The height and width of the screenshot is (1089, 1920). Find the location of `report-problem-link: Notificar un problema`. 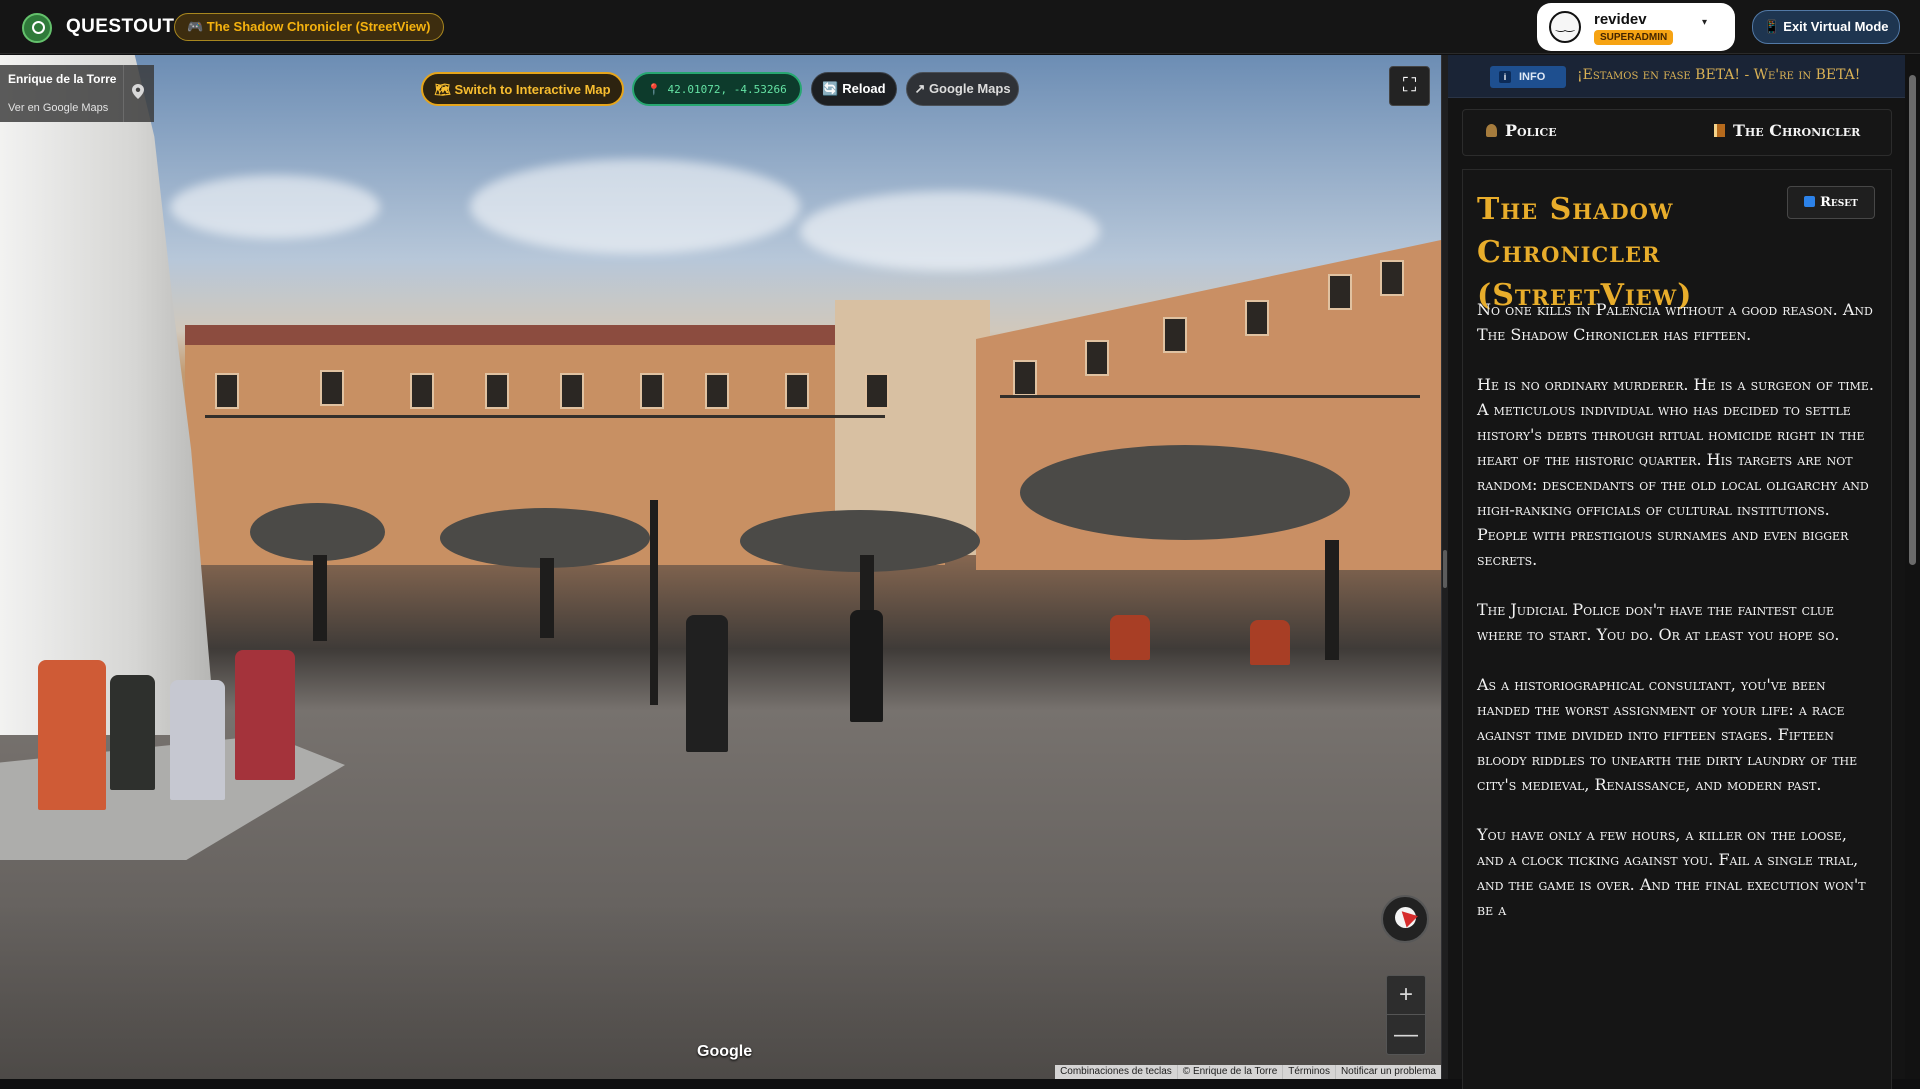

report-problem-link: Notificar un problema is located at coordinates (1387, 1072).